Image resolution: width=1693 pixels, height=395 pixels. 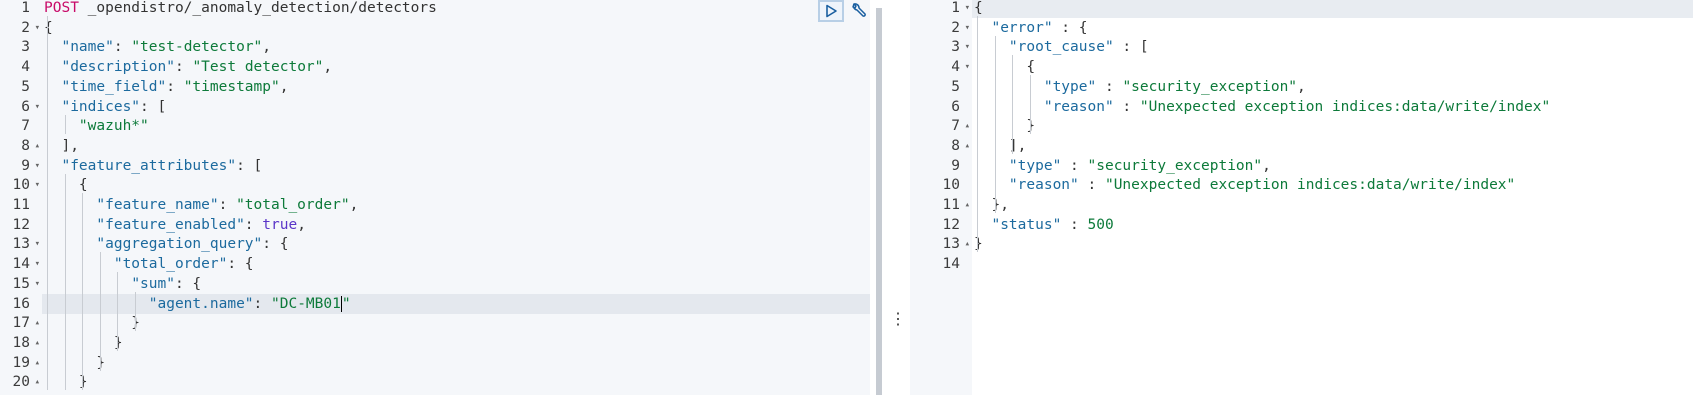 I want to click on line-number: 2 ▾, so click(x=21, y=28).